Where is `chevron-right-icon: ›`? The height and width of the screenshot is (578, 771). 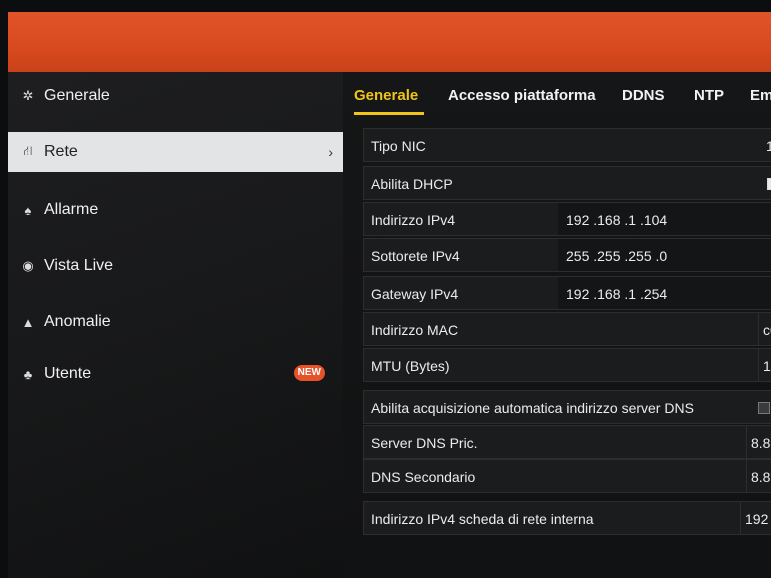 chevron-right-icon: › is located at coordinates (330, 152).